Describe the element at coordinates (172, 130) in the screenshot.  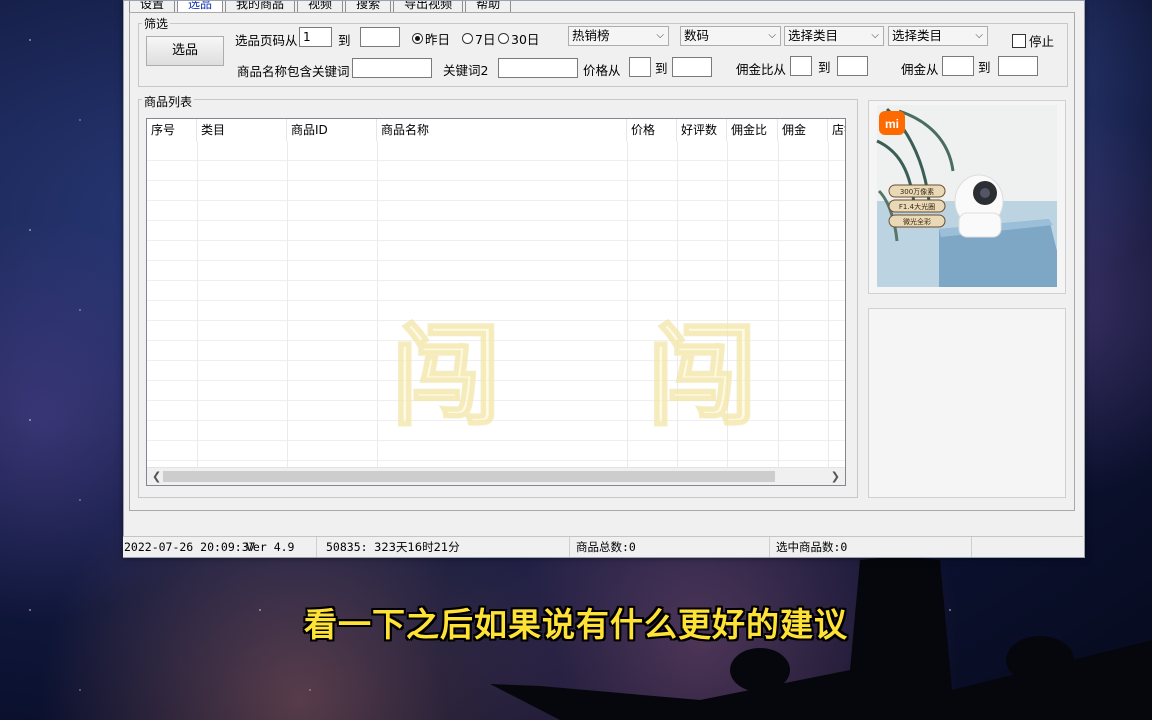
I see `column-header-index: 序号` at that location.